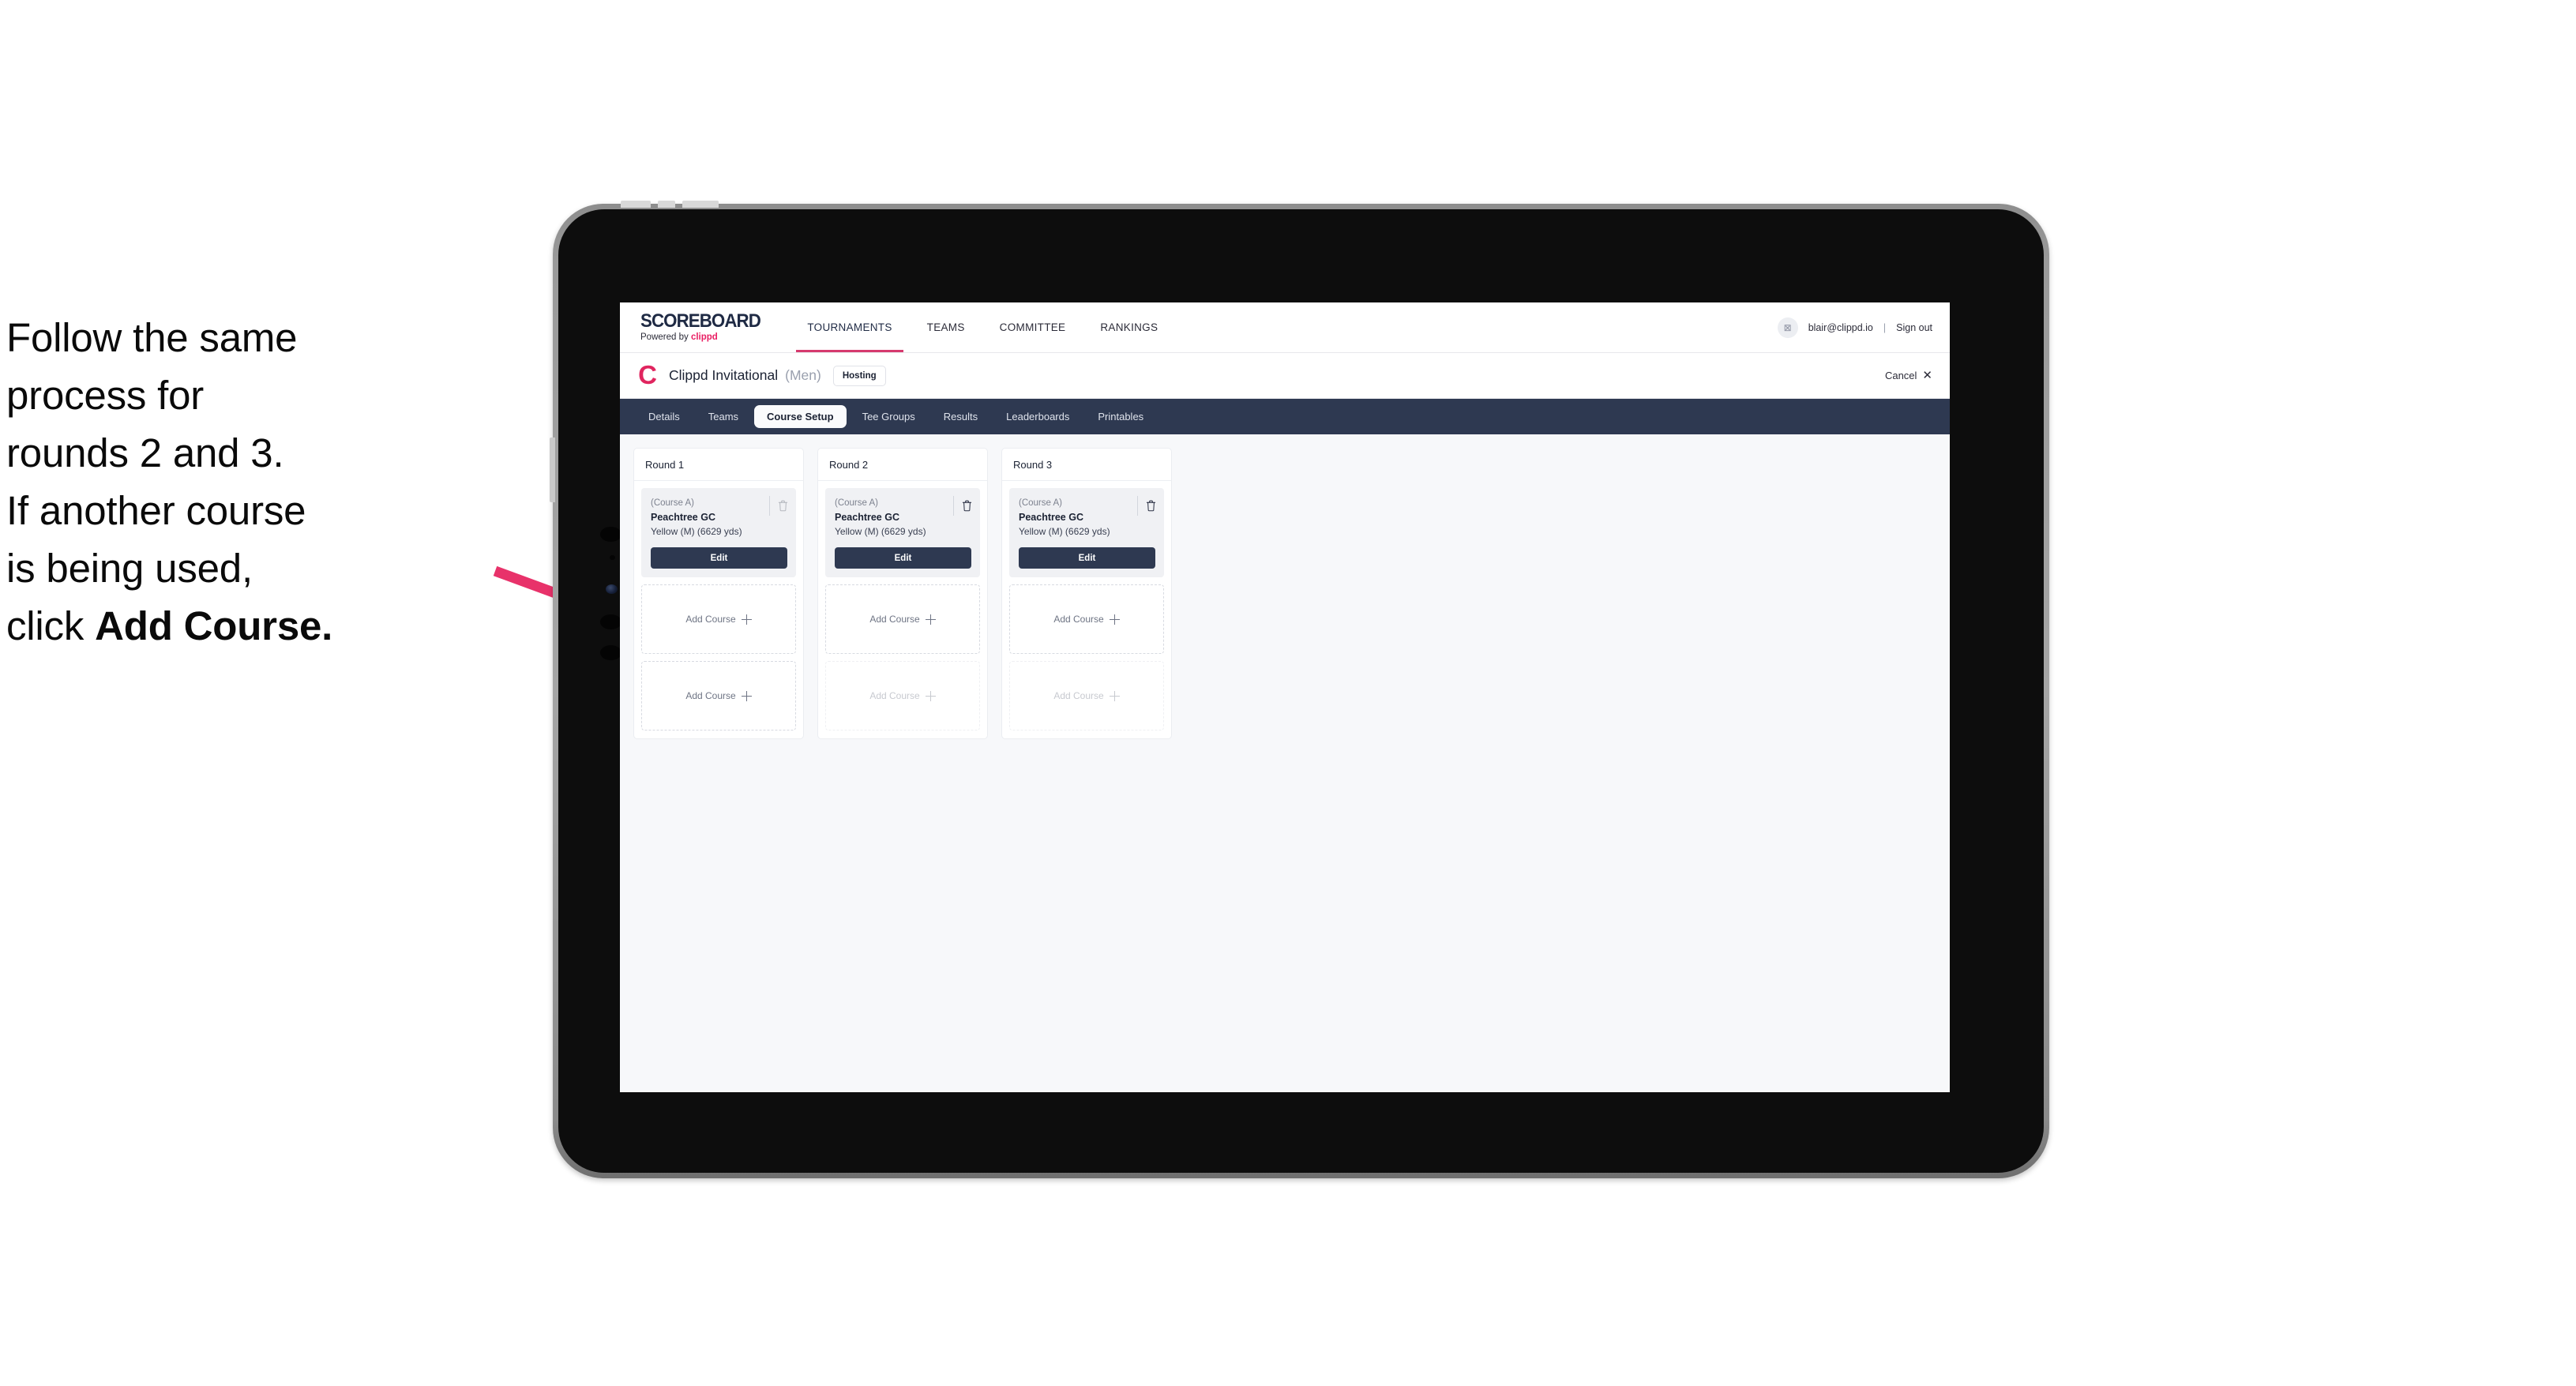 This screenshot has height=1386, width=2576. I want to click on sign-out-link: Sign out, so click(1914, 327).